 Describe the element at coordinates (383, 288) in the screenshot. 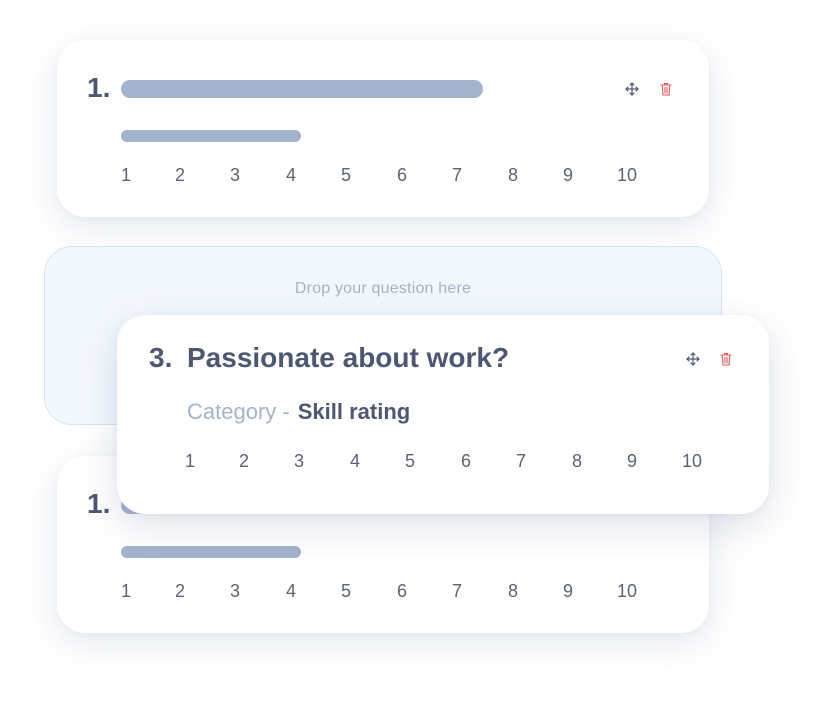

I see `drop-zone-text: Drop your question here` at that location.